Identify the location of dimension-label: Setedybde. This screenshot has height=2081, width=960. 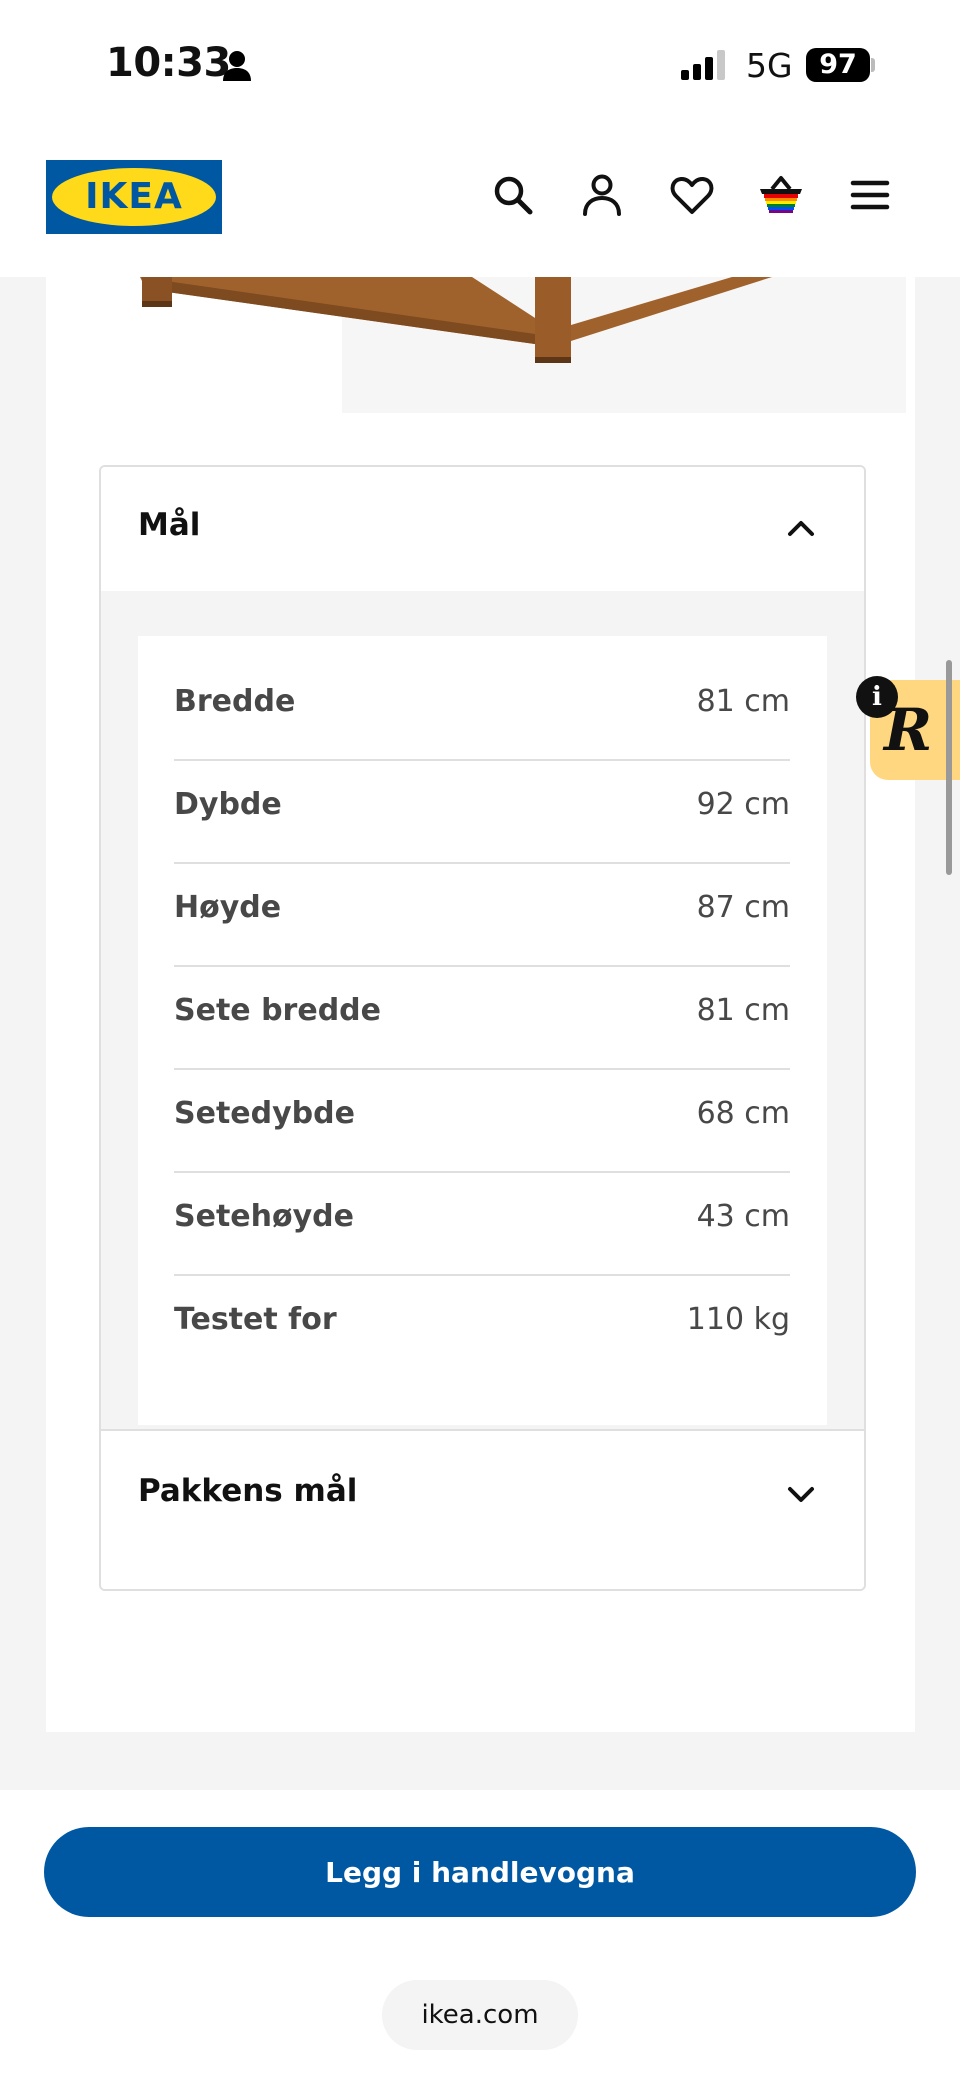
(264, 1113).